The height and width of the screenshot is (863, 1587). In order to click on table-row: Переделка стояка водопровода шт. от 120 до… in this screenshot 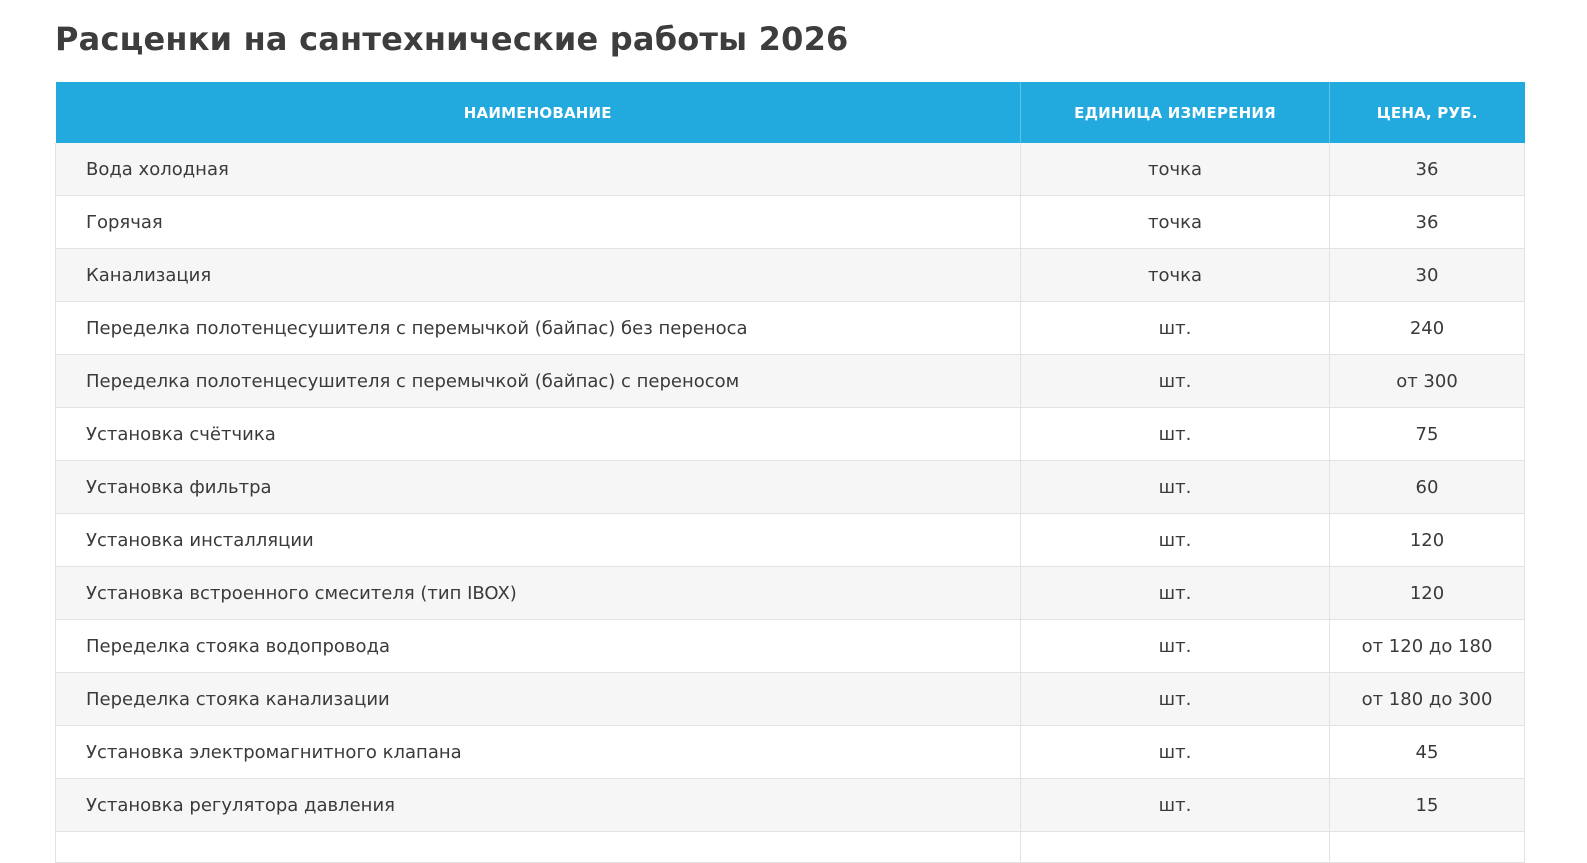, I will do `click(790, 646)`.